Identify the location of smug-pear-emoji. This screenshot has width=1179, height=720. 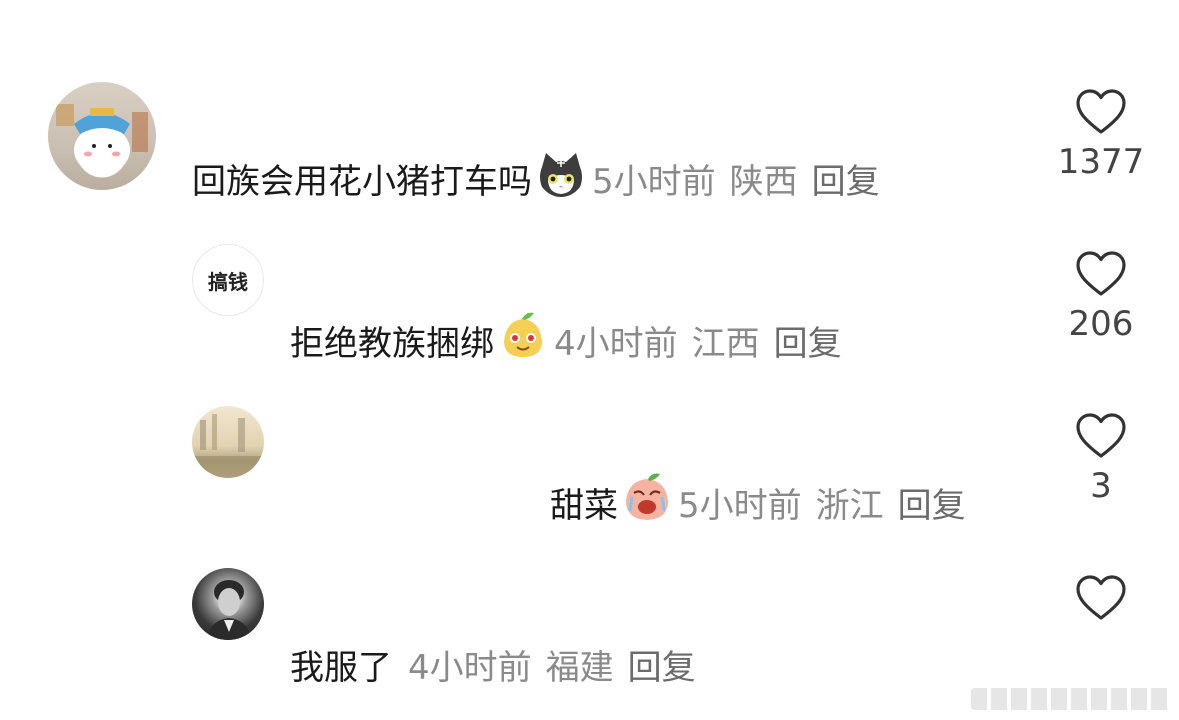
(523, 340).